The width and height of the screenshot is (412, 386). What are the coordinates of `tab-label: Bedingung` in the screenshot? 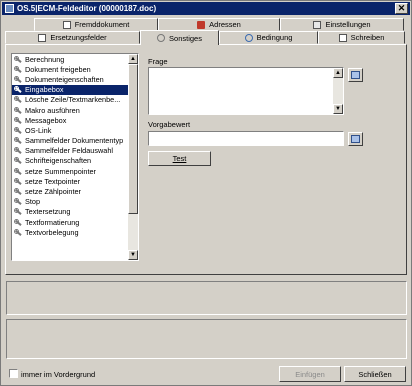 It's located at (274, 37).